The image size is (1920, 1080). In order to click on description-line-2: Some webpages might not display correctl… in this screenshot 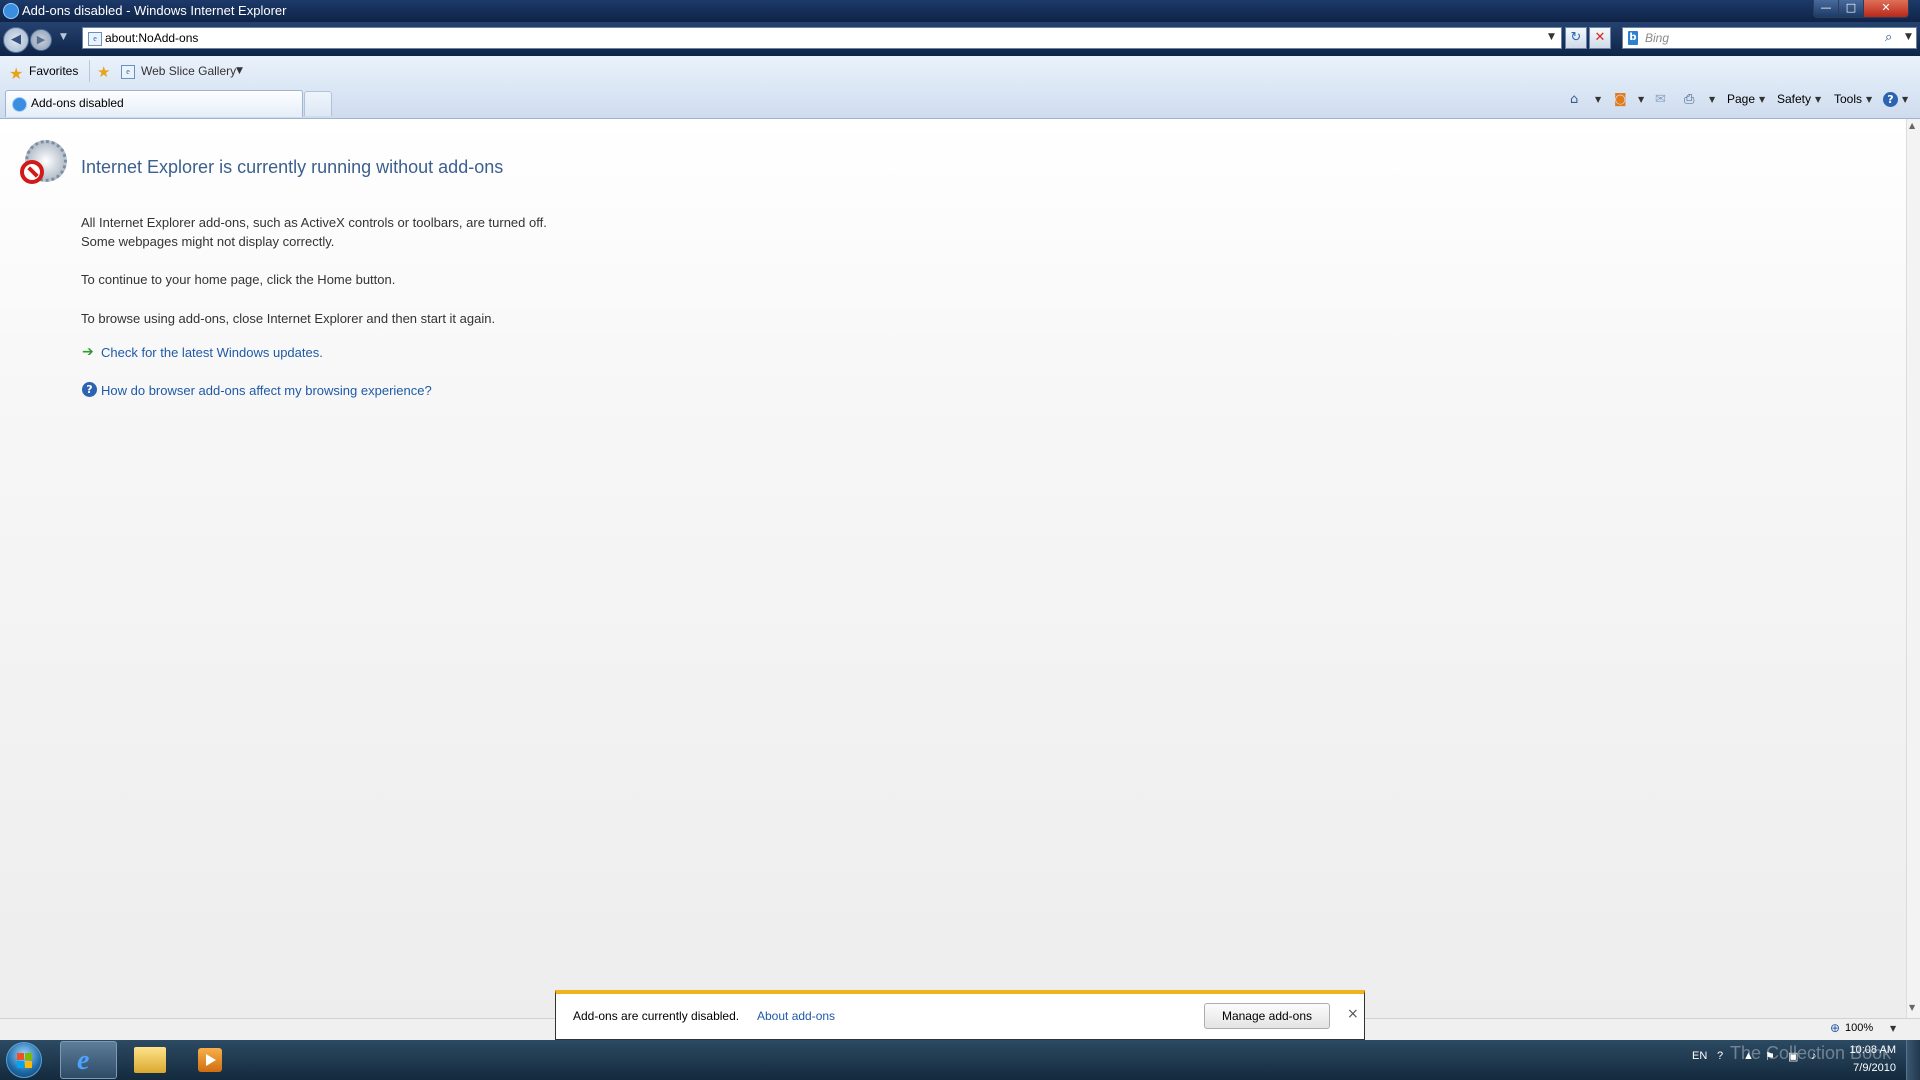, I will do `click(208, 241)`.